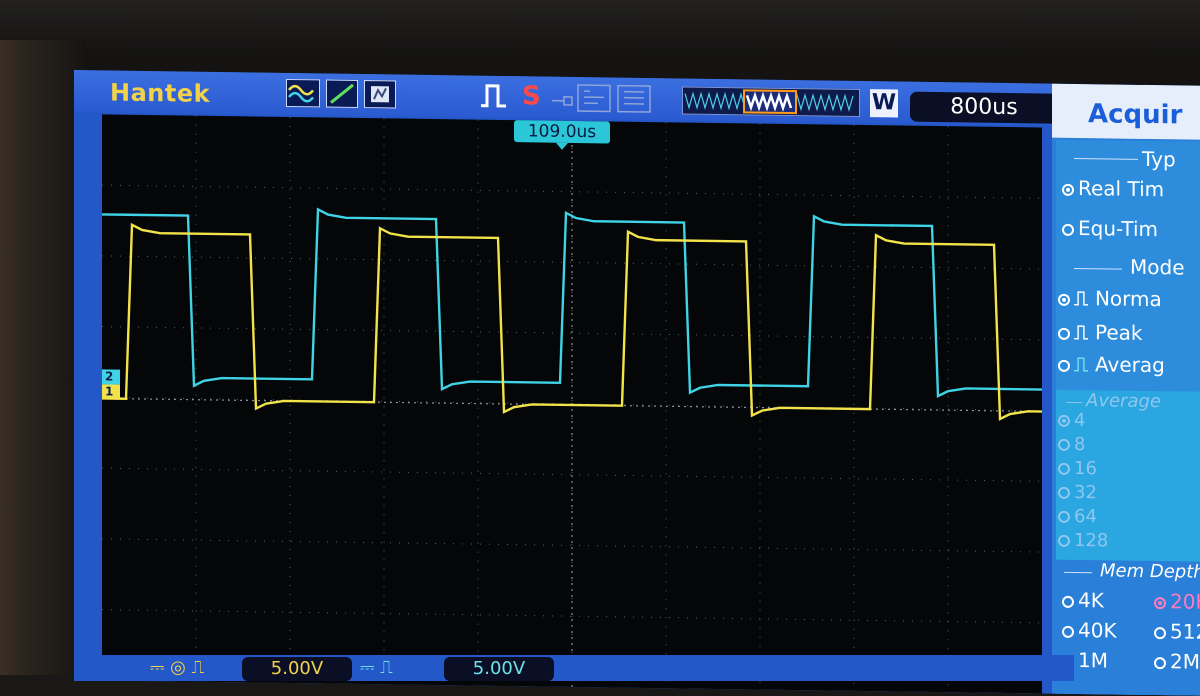 The height and width of the screenshot is (696, 1200). What do you see at coordinates (1177, 631) in the screenshot?
I see `mem-option-512k: 512K` at bounding box center [1177, 631].